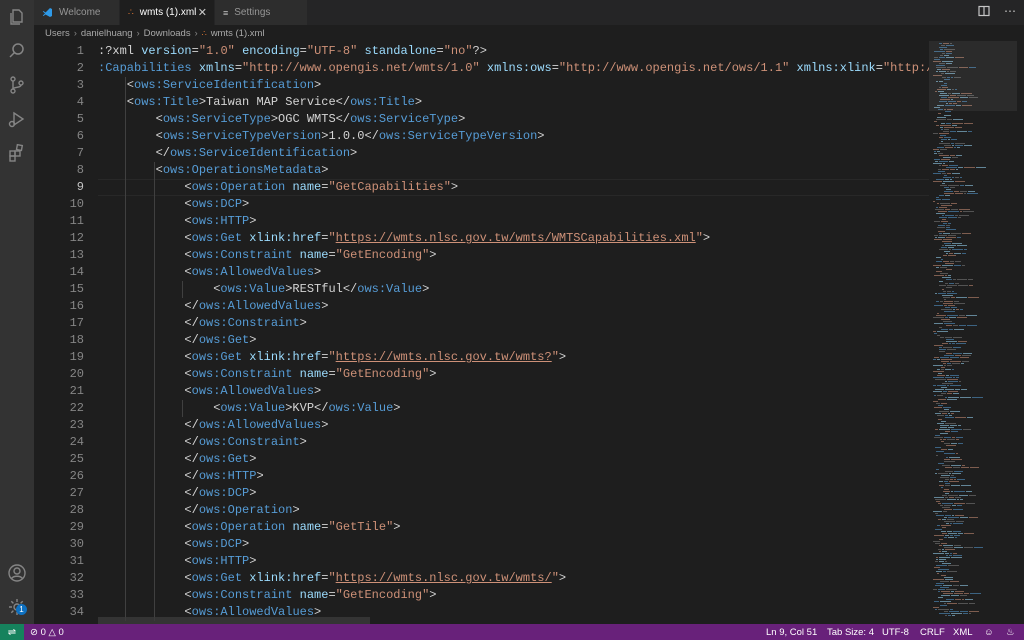 This screenshot has height=640, width=1024. What do you see at coordinates (17, 119) in the screenshot?
I see `run-debug-icon` at bounding box center [17, 119].